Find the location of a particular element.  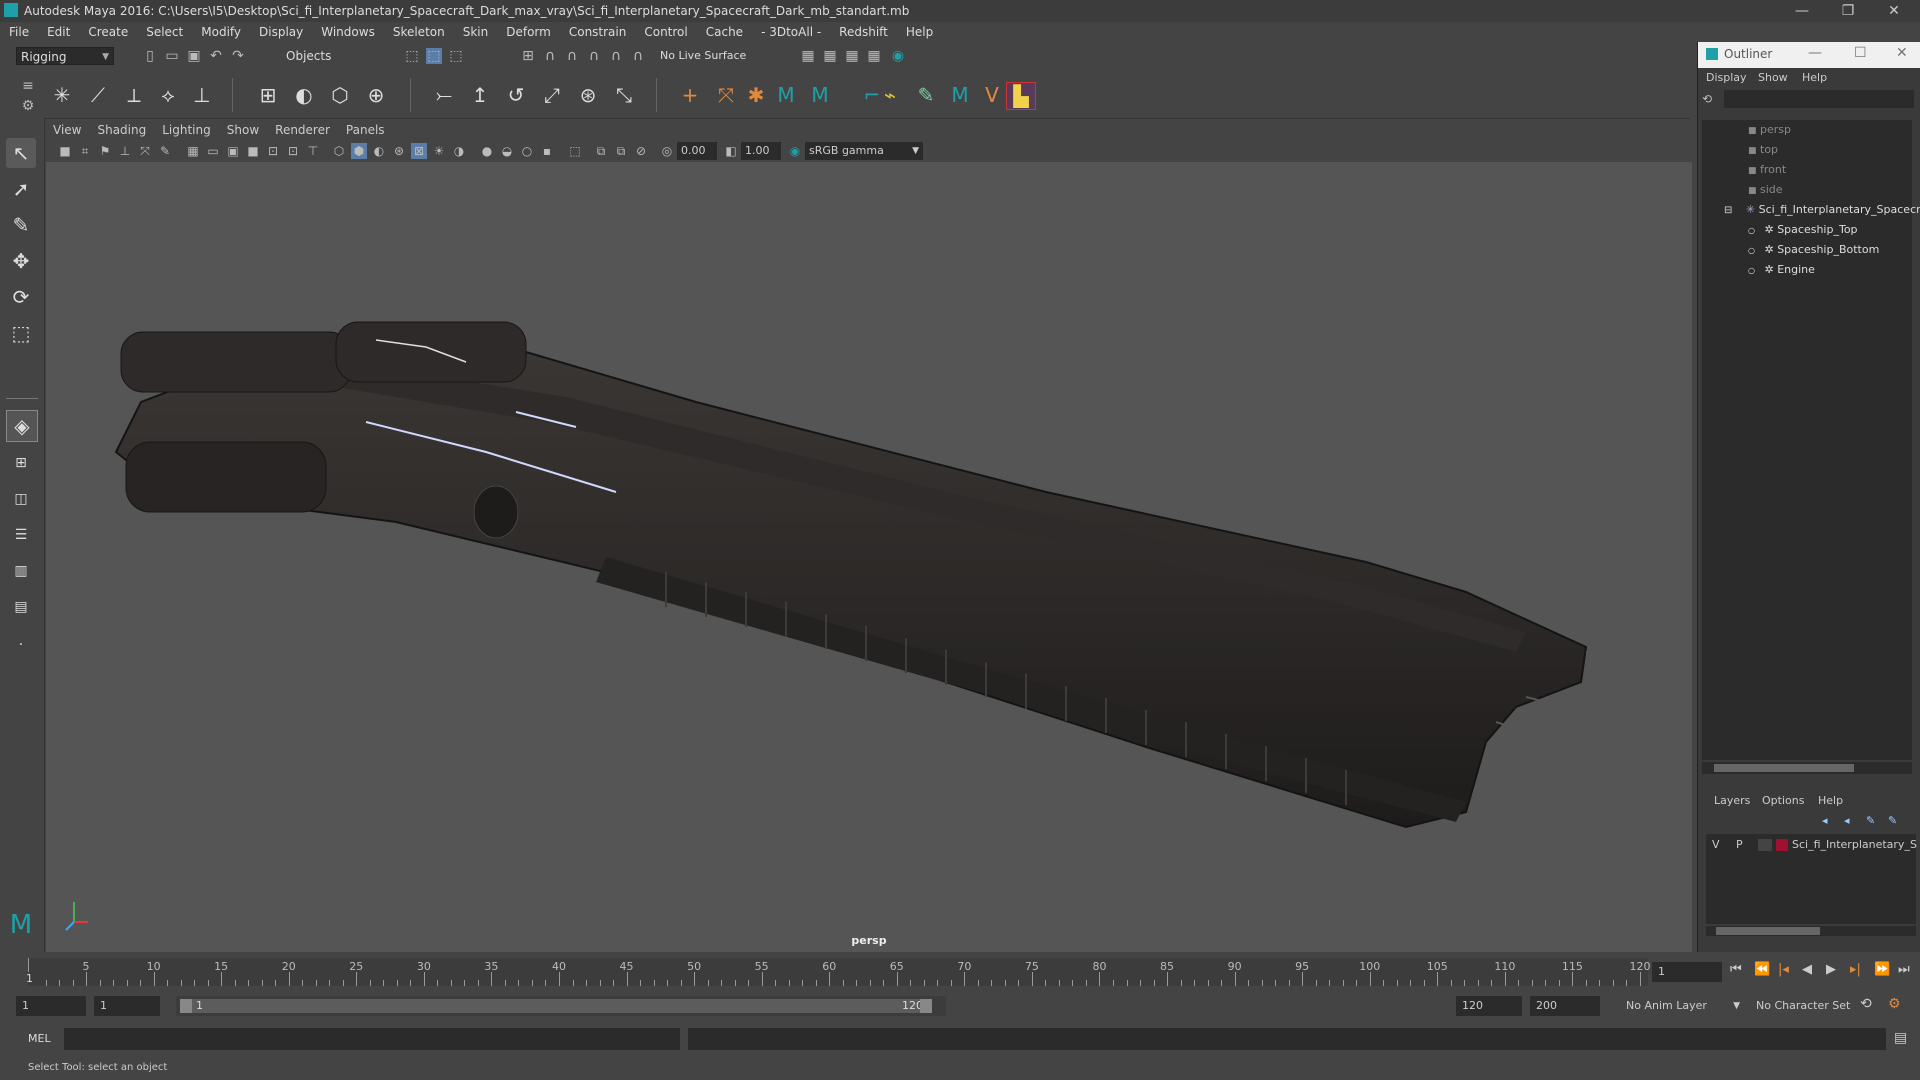

panel-menu-panels: Panels is located at coordinates (365, 128).